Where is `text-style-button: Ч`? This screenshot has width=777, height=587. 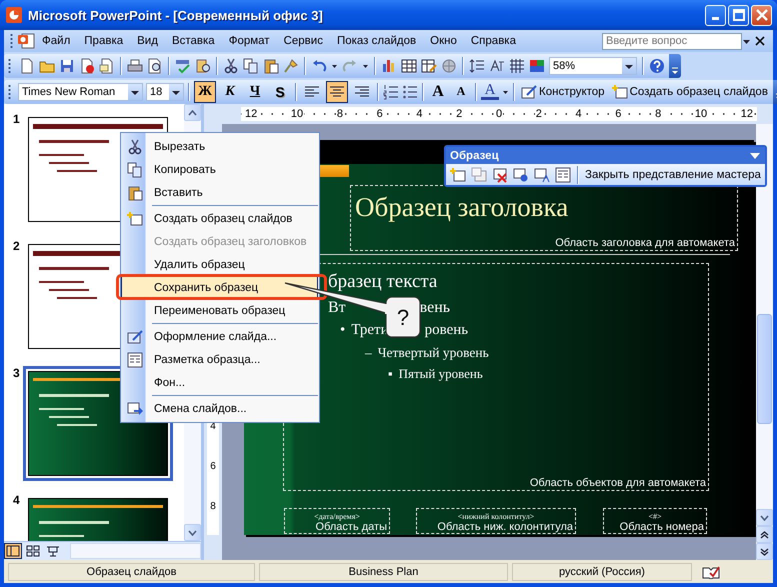 text-style-button: Ч is located at coordinates (255, 91).